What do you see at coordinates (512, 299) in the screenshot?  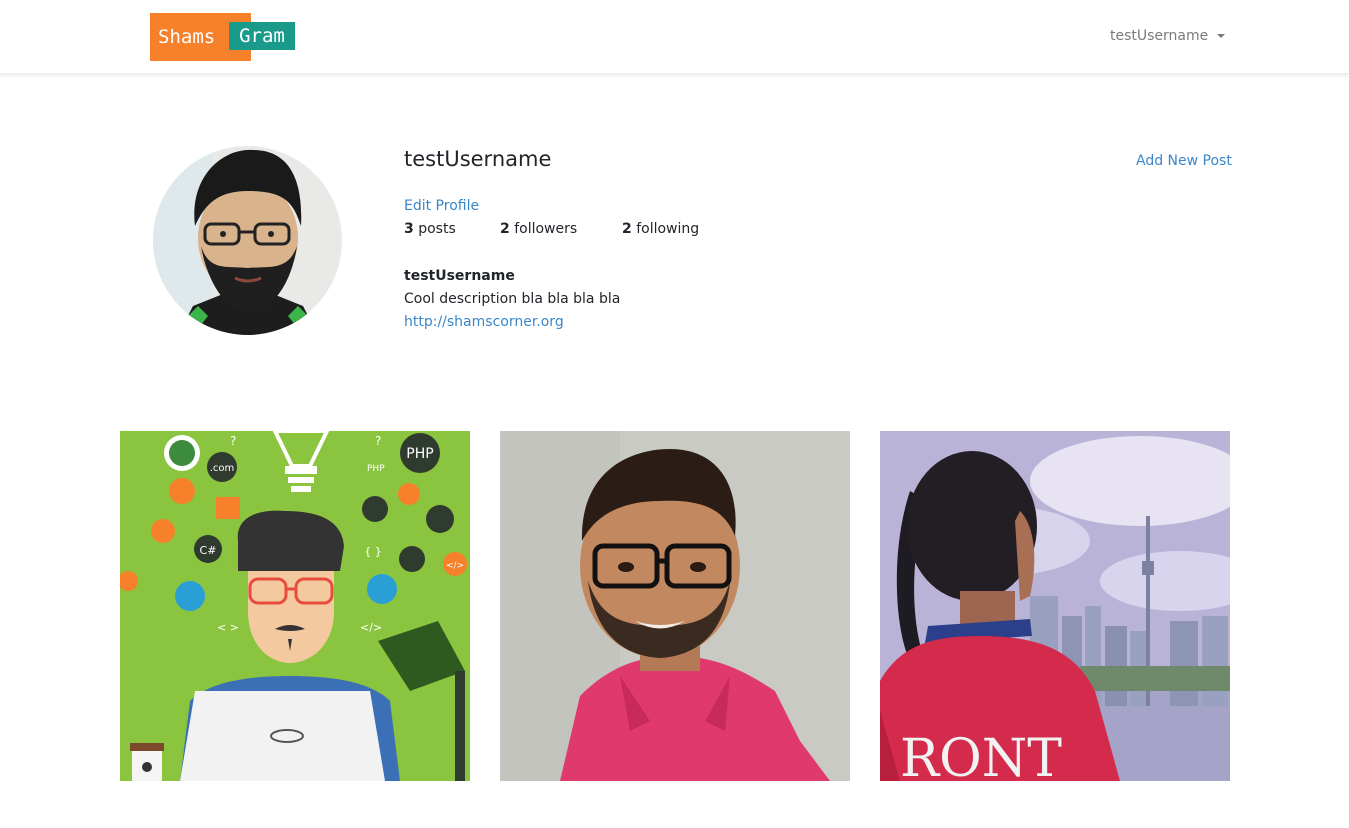 I see `bio-description: Cool description bla bla bla bla` at bounding box center [512, 299].